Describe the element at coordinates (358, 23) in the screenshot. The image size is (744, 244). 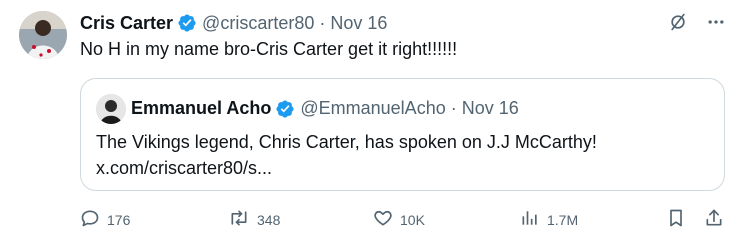
I see `tweet-timestamp: Nov 16` at that location.